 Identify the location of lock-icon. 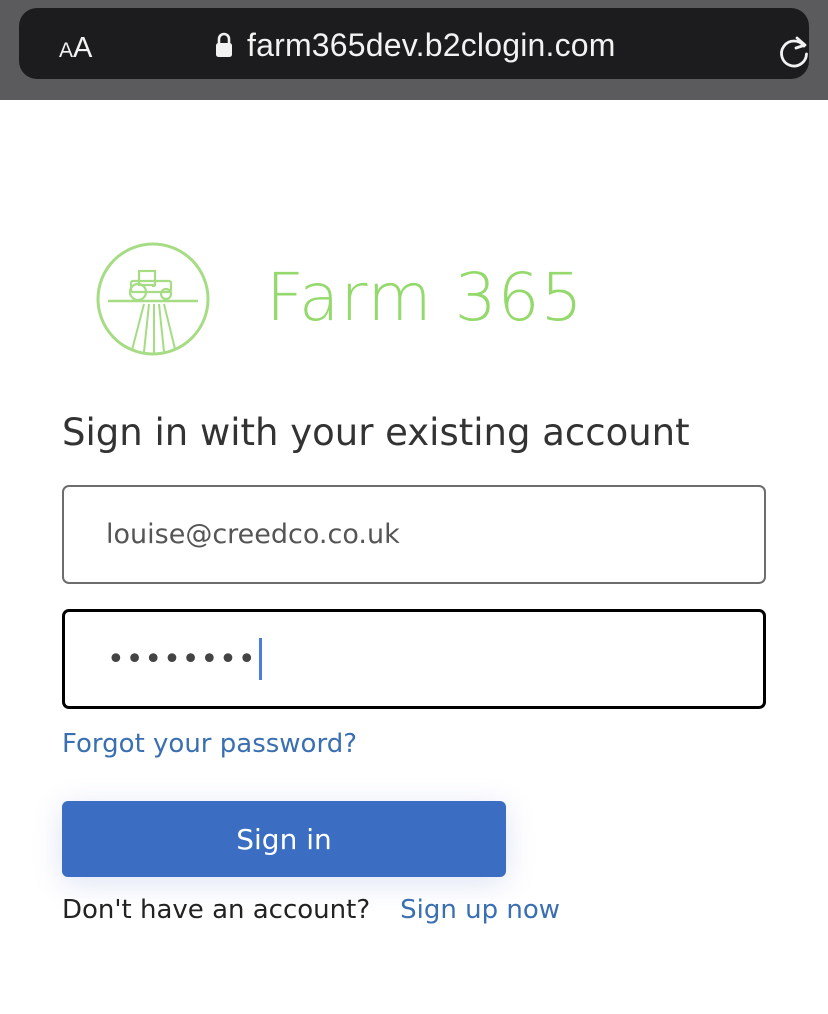
(224, 44).